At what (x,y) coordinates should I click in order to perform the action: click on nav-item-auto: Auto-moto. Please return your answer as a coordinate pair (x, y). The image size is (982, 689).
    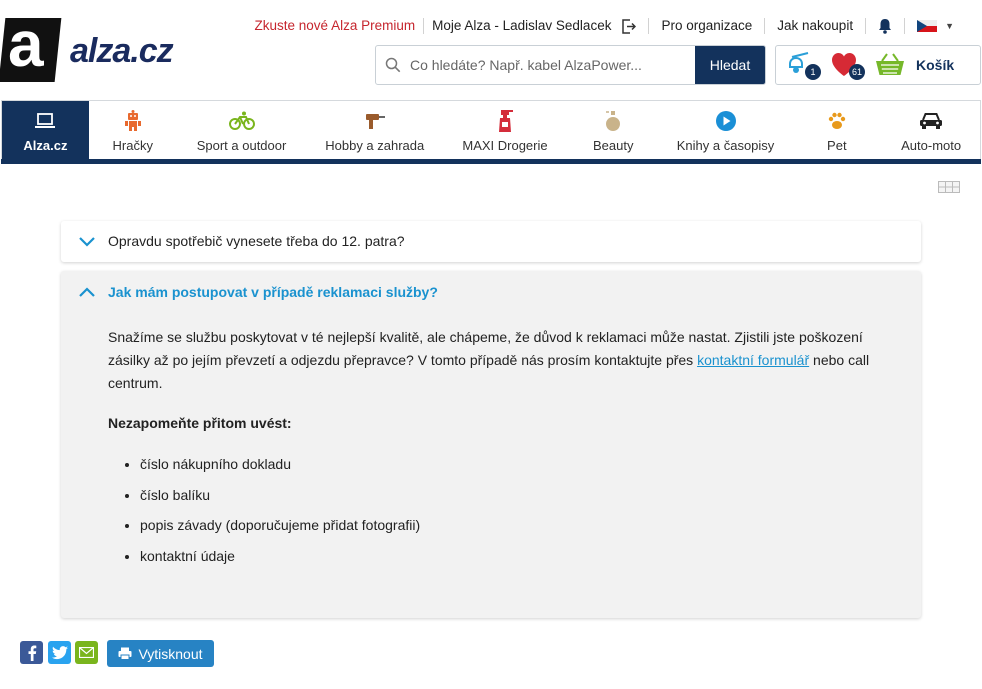
    Looking at the image, I should click on (931, 130).